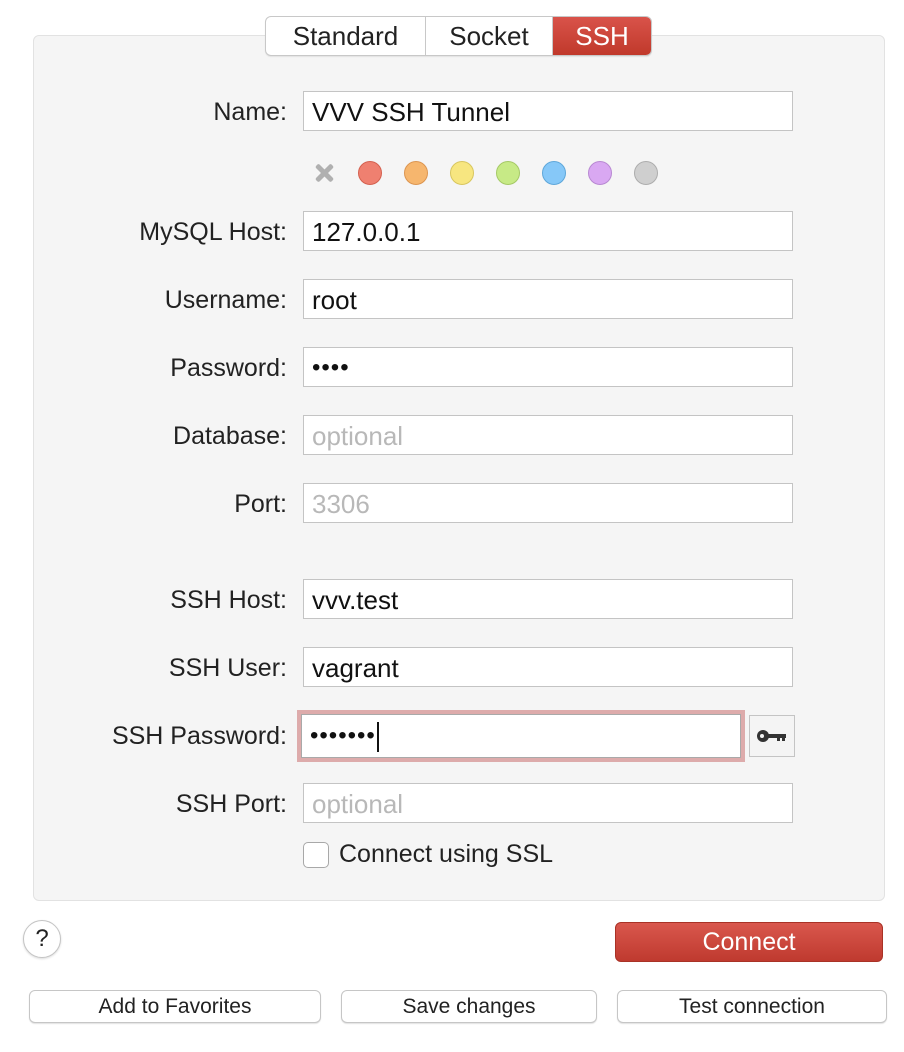 The image size is (904, 1052). Describe the element at coordinates (446, 854) in the screenshot. I see `ssl-label: Connect using SSL` at that location.